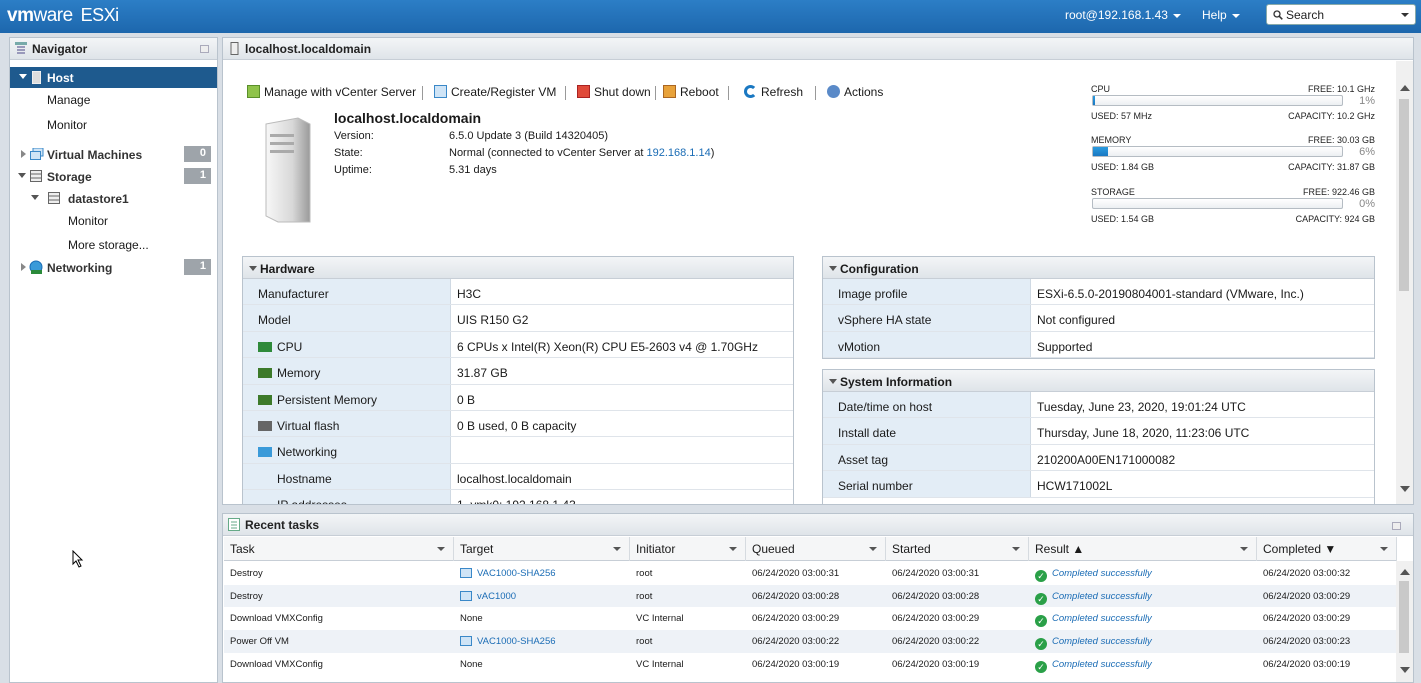  What do you see at coordinates (197, 267) in the screenshot?
I see `networking-count-badge: 1` at bounding box center [197, 267].